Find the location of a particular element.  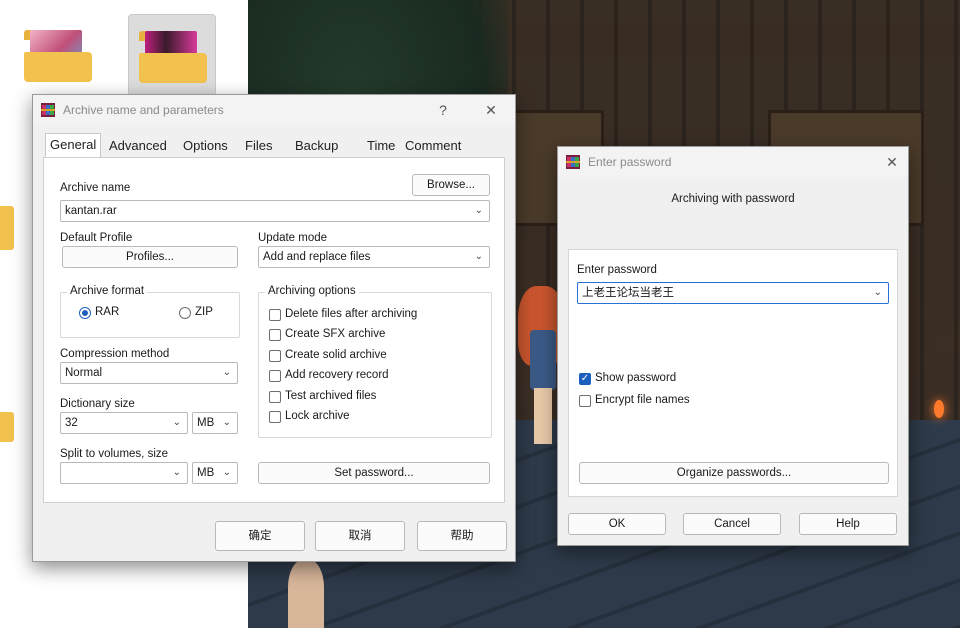

delete-files-label: Delete files after archiving is located at coordinates (351, 314).